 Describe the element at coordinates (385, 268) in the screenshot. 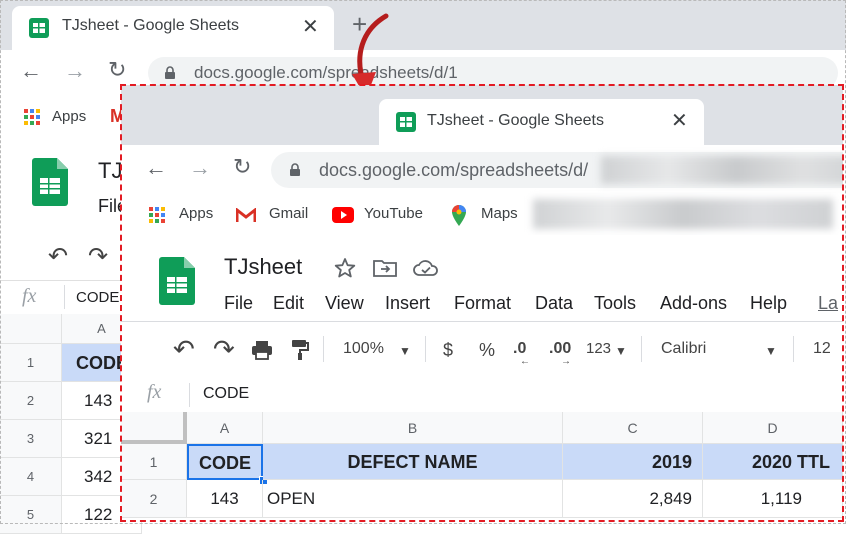

I see `move-folder-icon` at that location.